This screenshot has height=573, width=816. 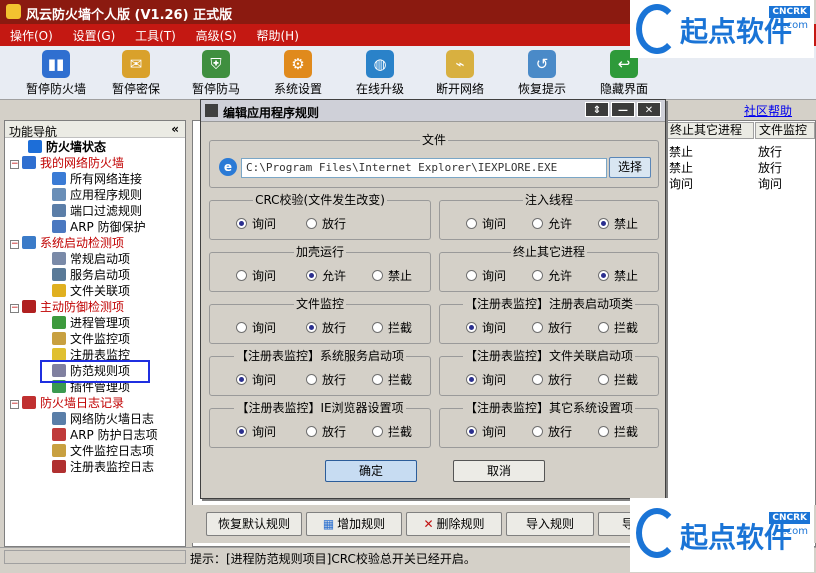 What do you see at coordinates (380, 73) in the screenshot?
I see `online-upgrade-button: ◍ 在线升级` at bounding box center [380, 73].